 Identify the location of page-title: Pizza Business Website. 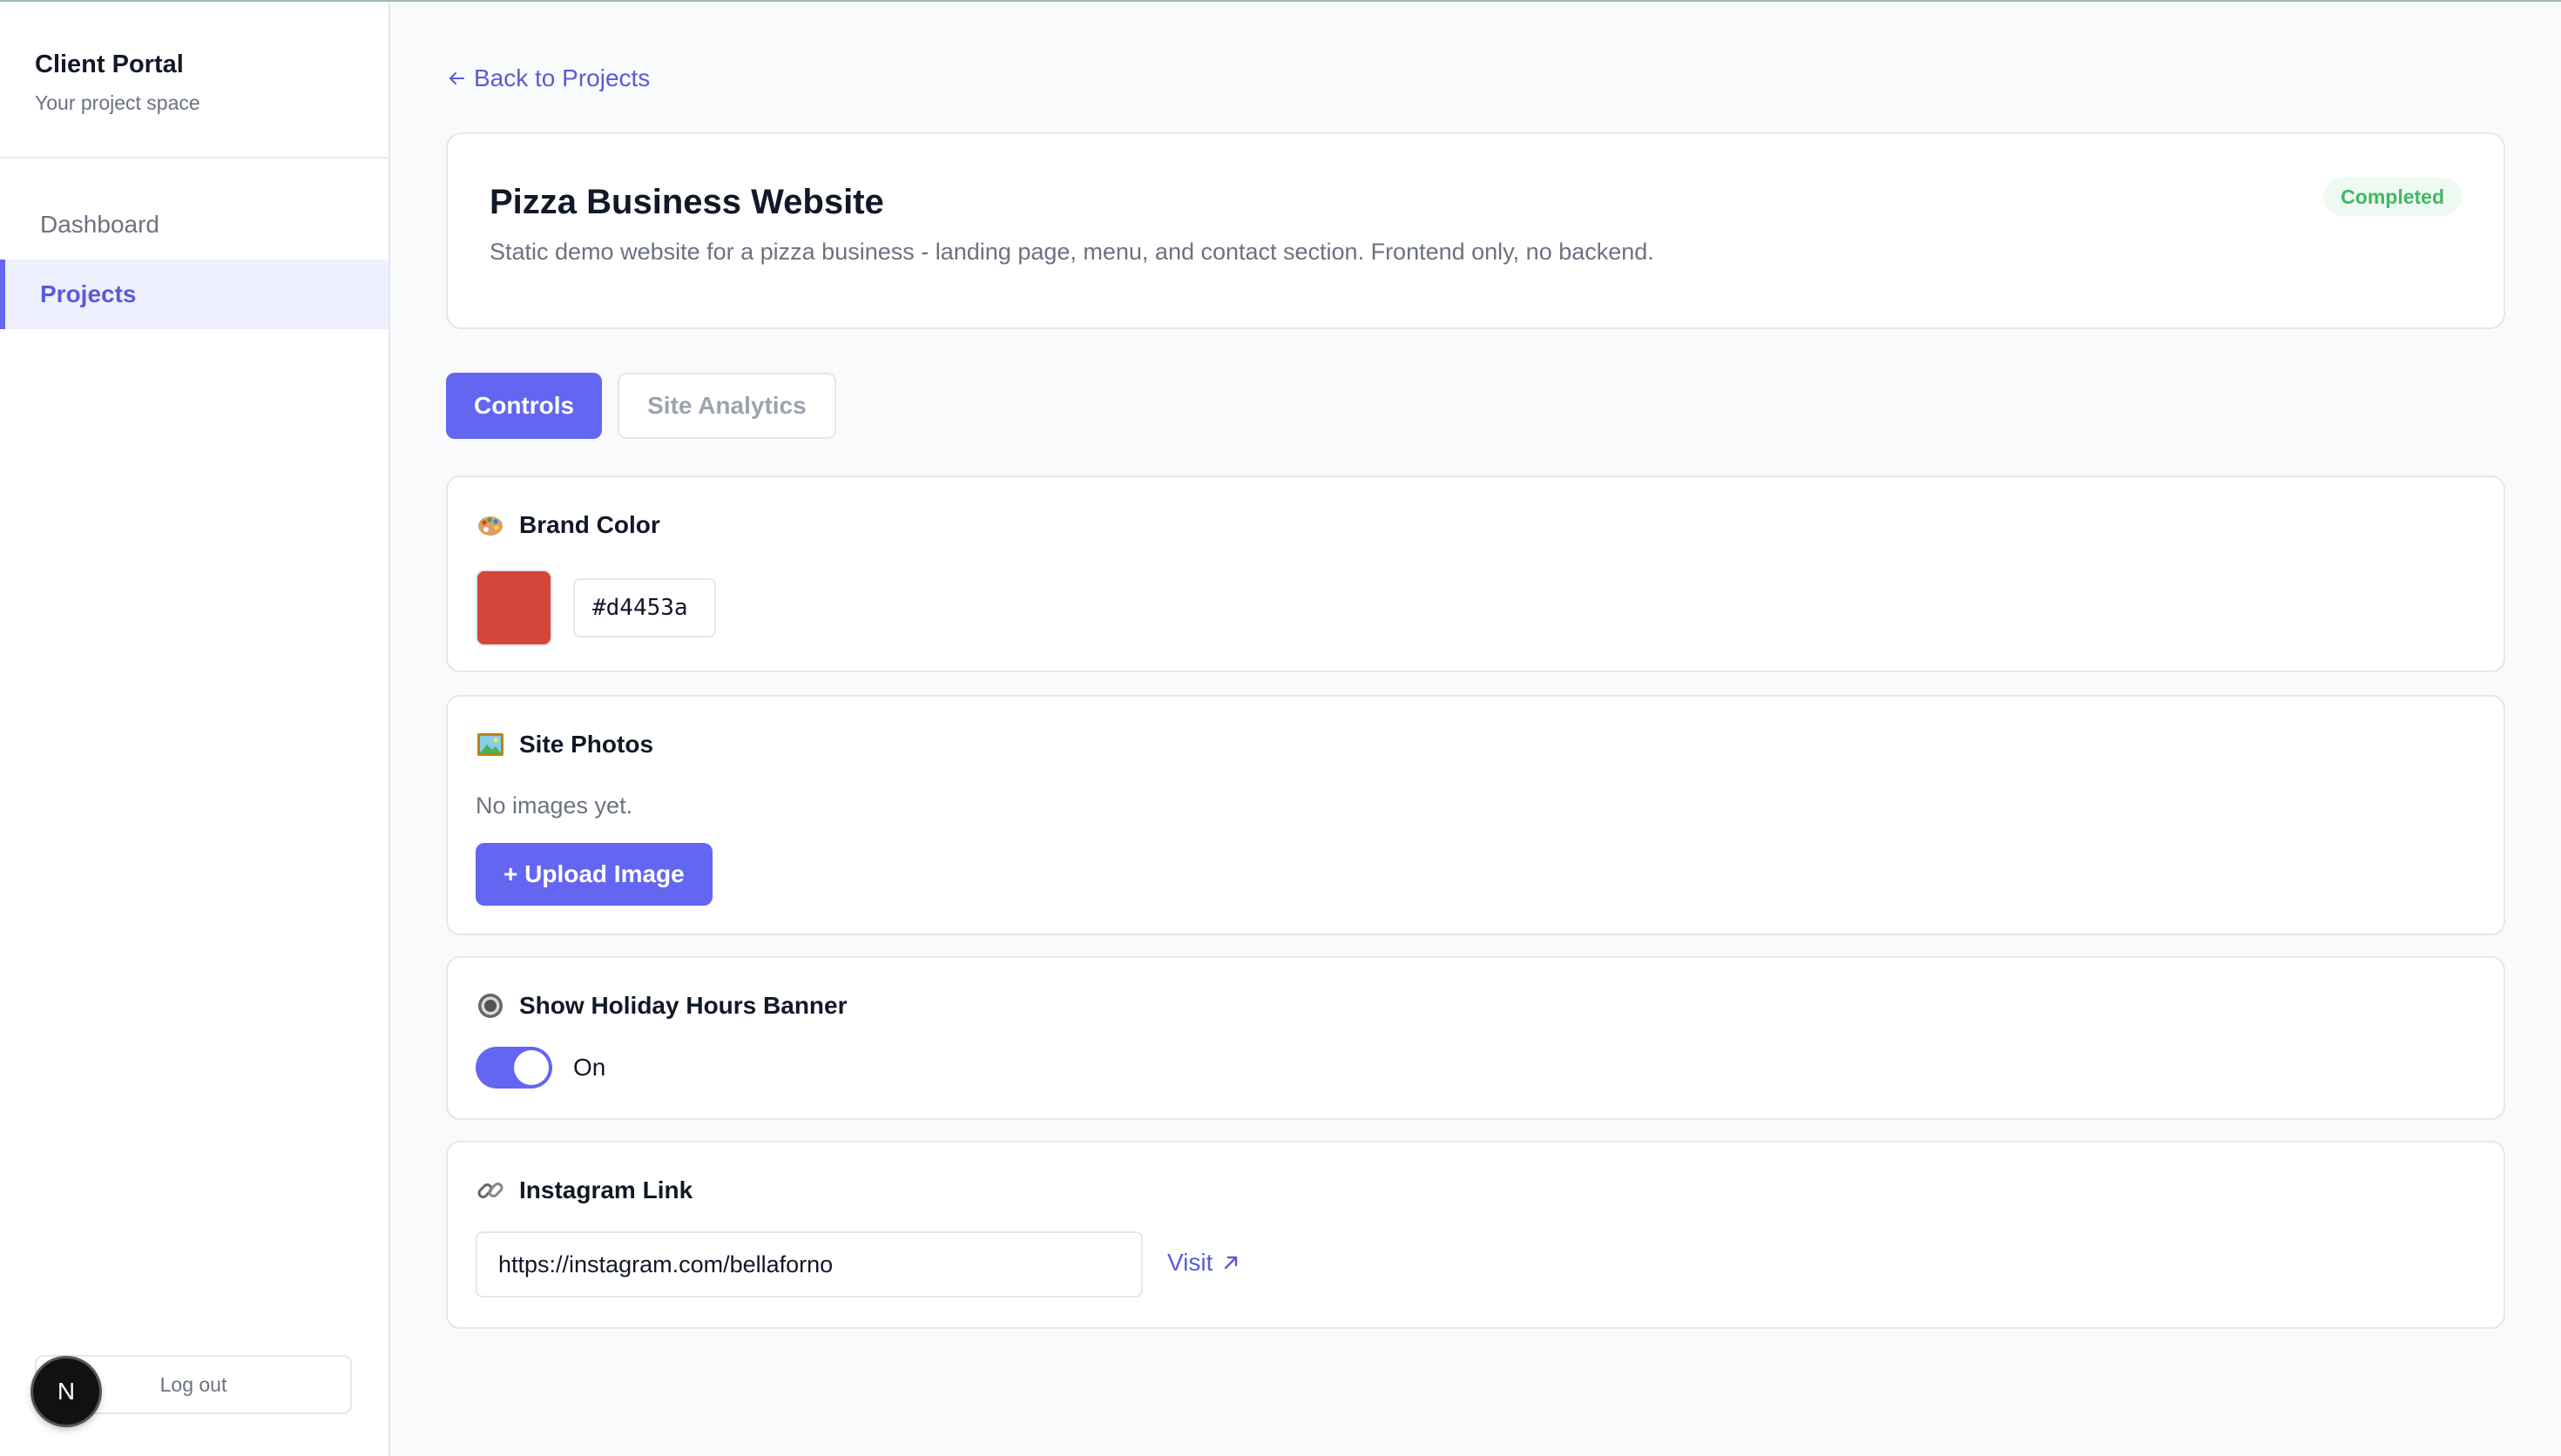
(687, 202).